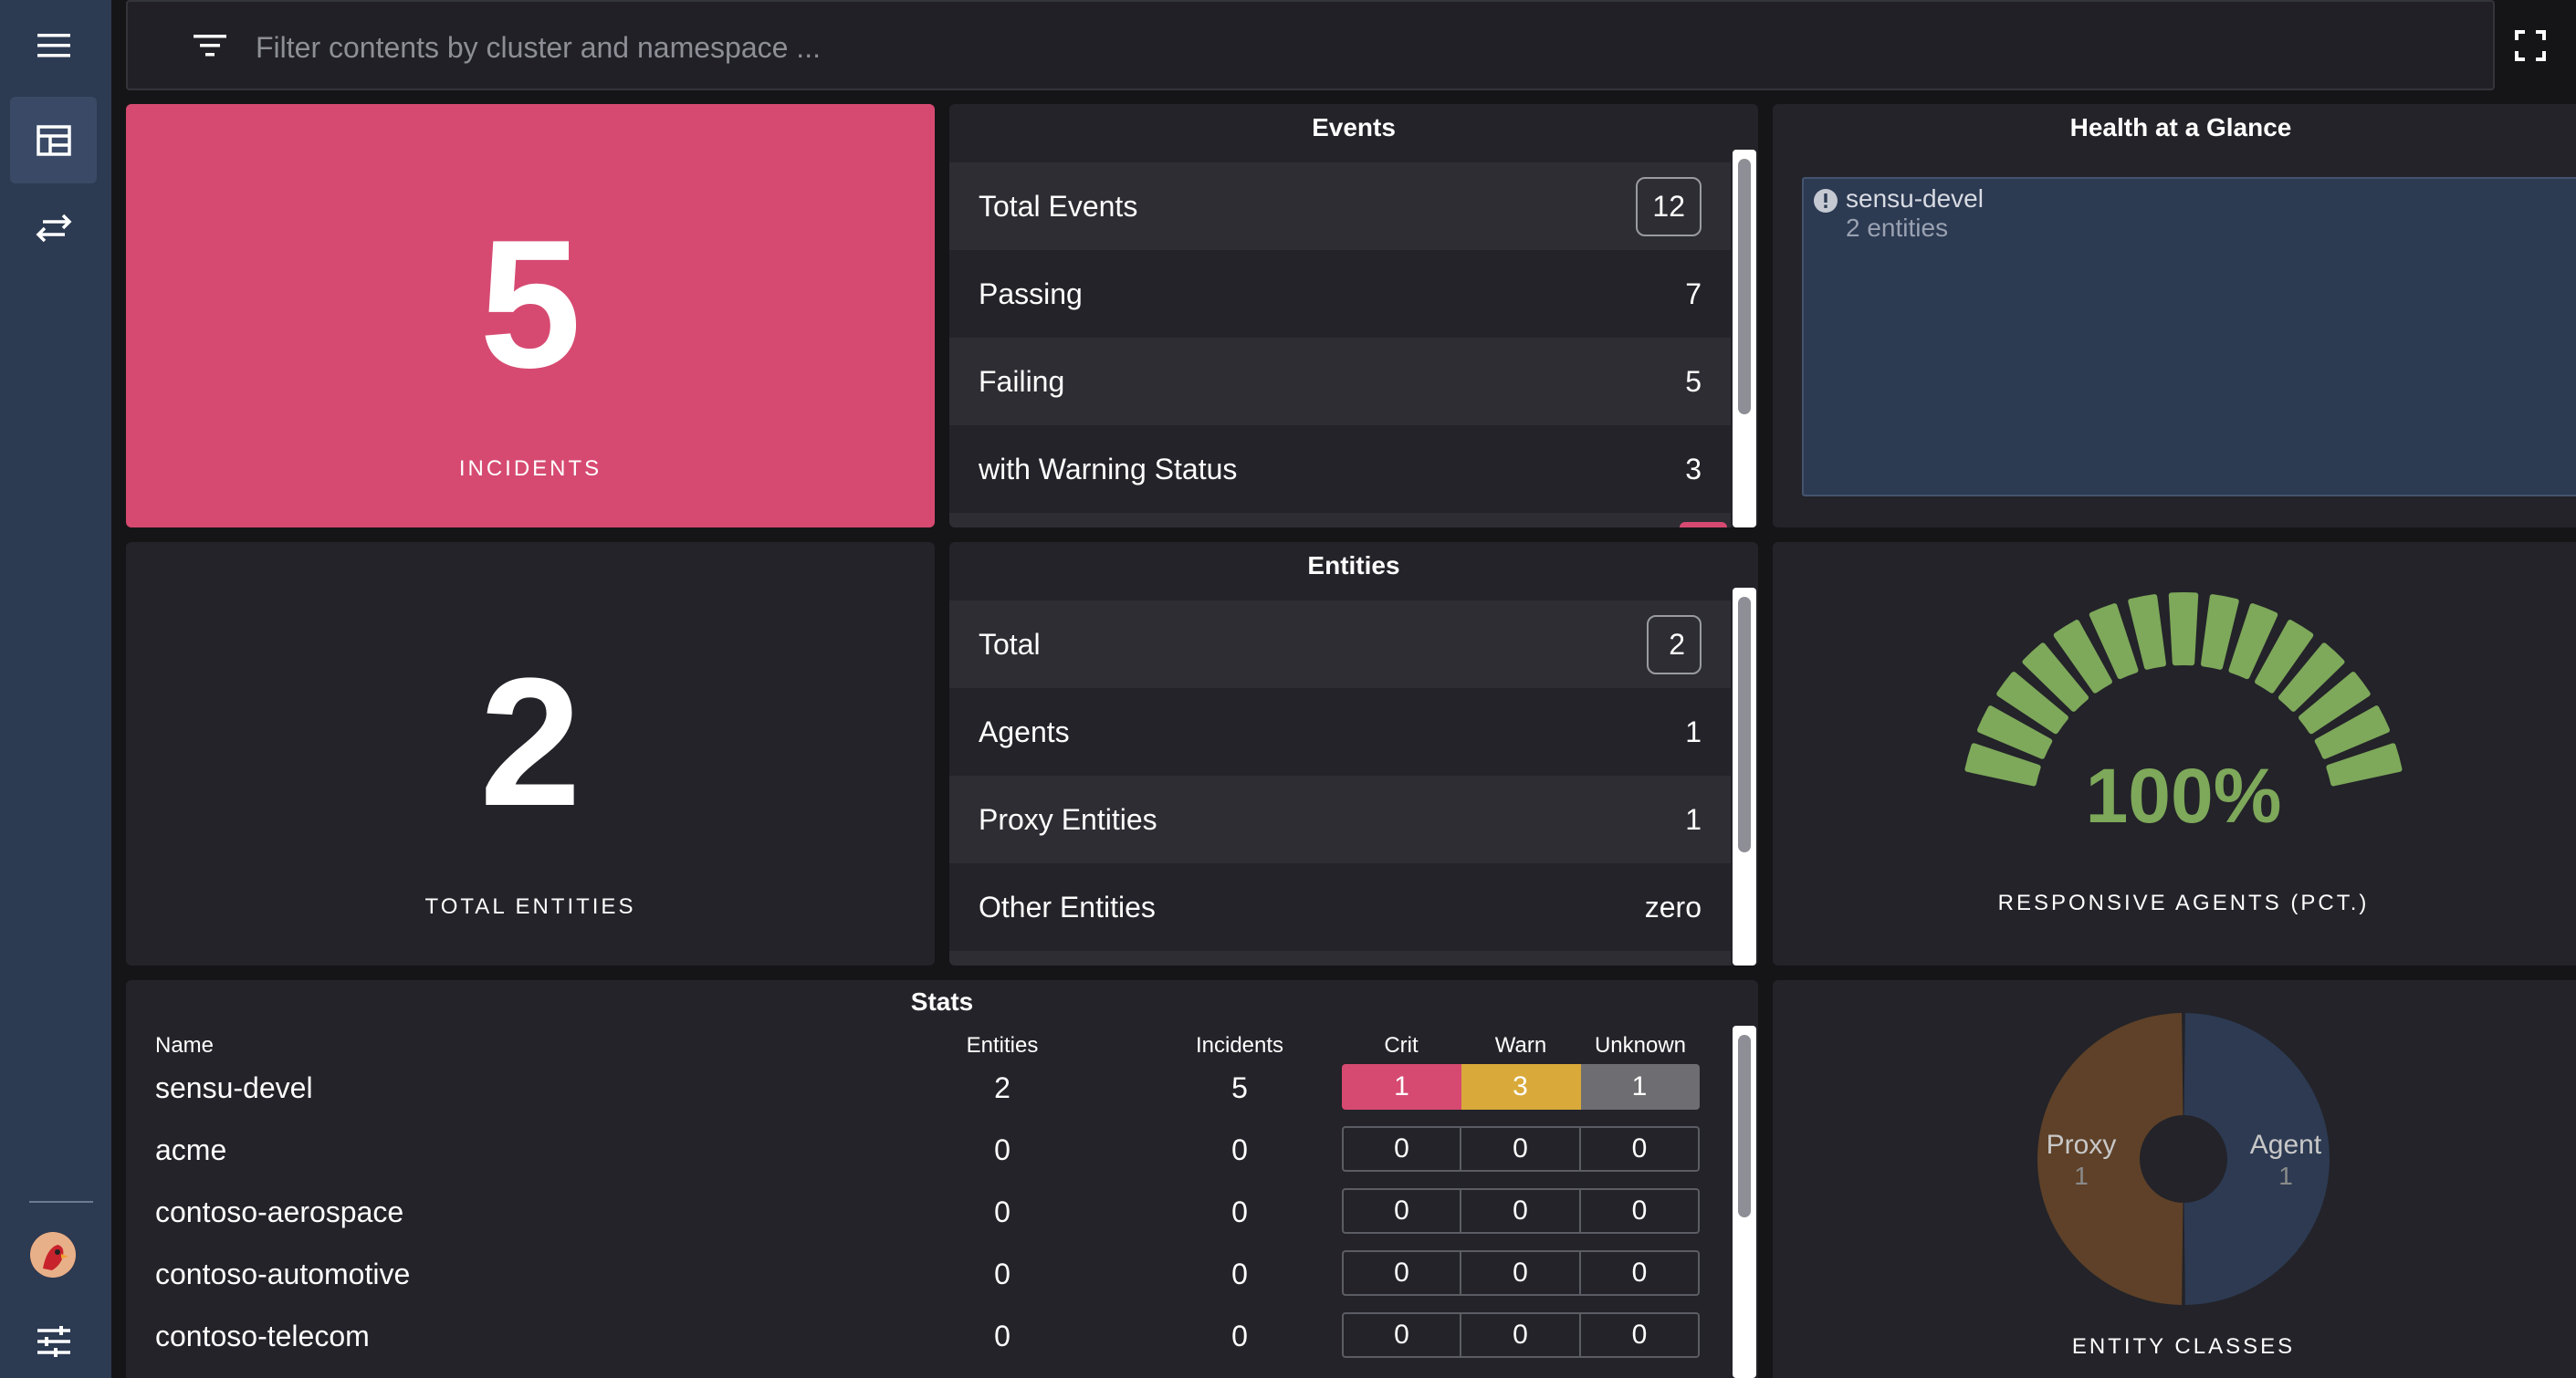  What do you see at coordinates (1898, 228) in the screenshot?
I see `health-item-detail: 2 entities` at bounding box center [1898, 228].